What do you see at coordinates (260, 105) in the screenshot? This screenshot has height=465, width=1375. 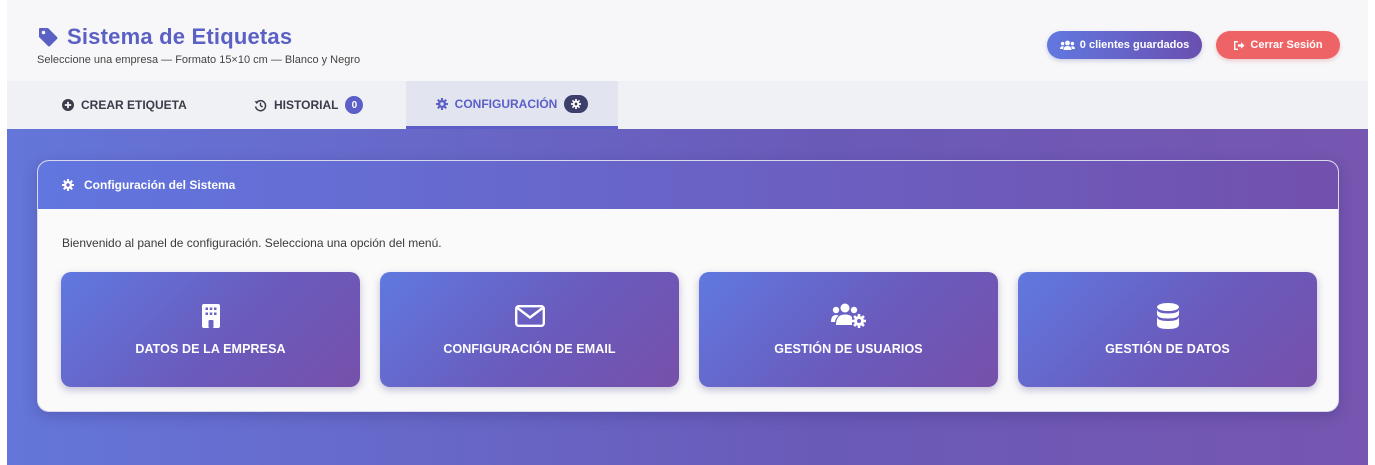 I see `history-icon` at bounding box center [260, 105].